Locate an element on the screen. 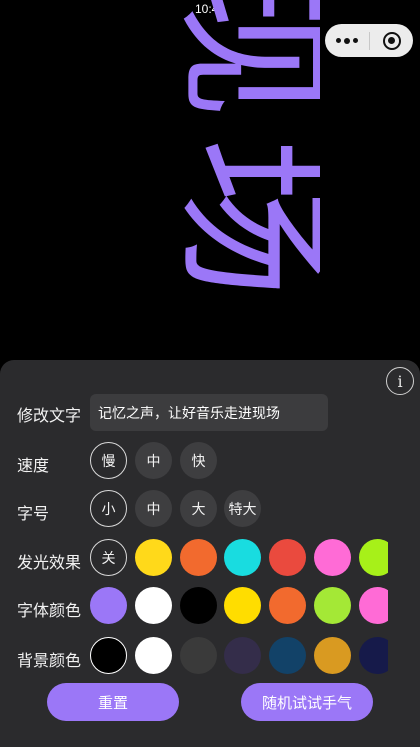 The image size is (420, 747). speed-label: 速度 is located at coordinates (33, 465).